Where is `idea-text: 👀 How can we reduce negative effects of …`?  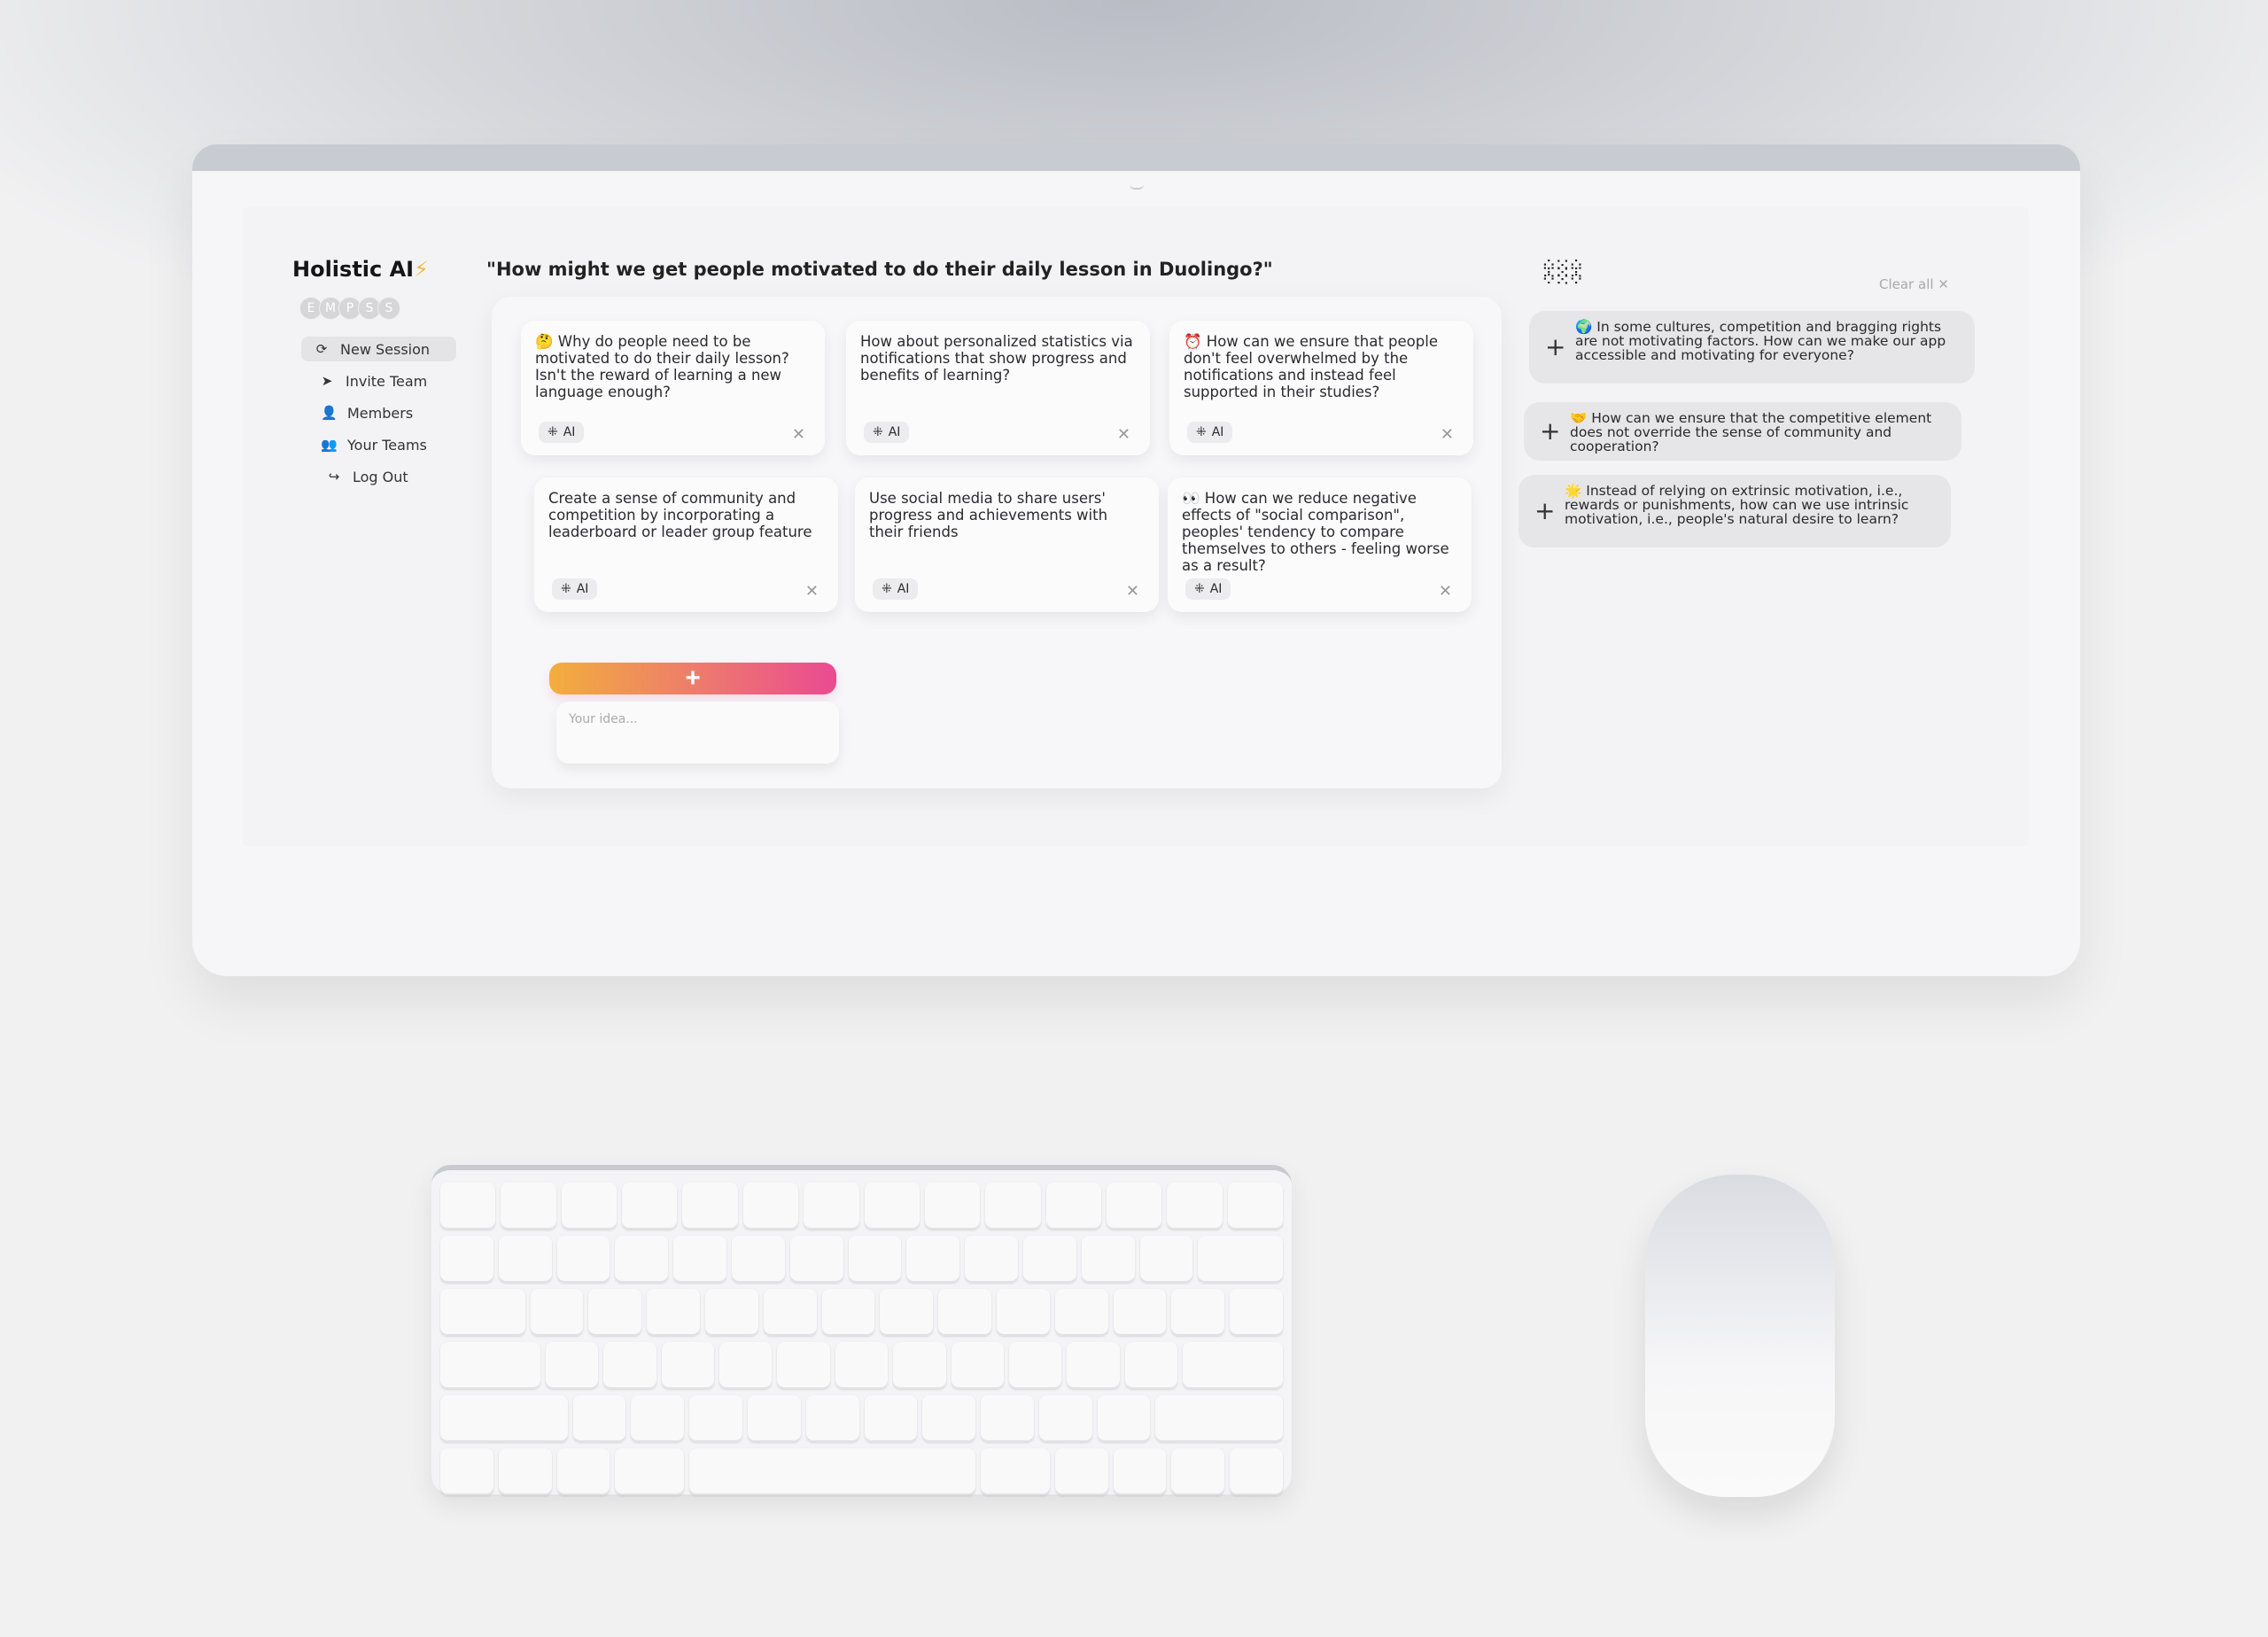
idea-text: 👀 How can we reduce negative effects of … is located at coordinates (1319, 532).